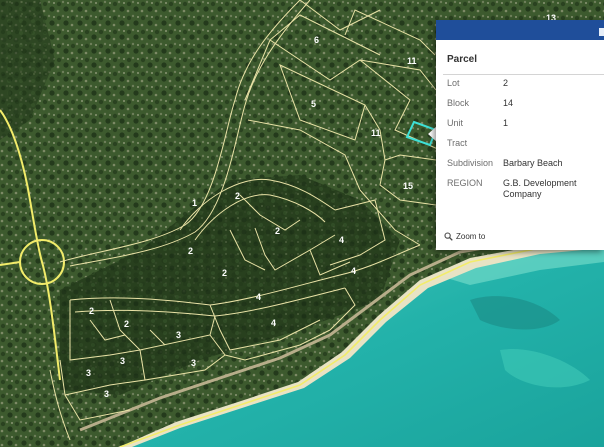 The width and height of the screenshot is (604, 447). Describe the element at coordinates (471, 236) in the screenshot. I see `zoom-to-label: Zoom to` at that location.